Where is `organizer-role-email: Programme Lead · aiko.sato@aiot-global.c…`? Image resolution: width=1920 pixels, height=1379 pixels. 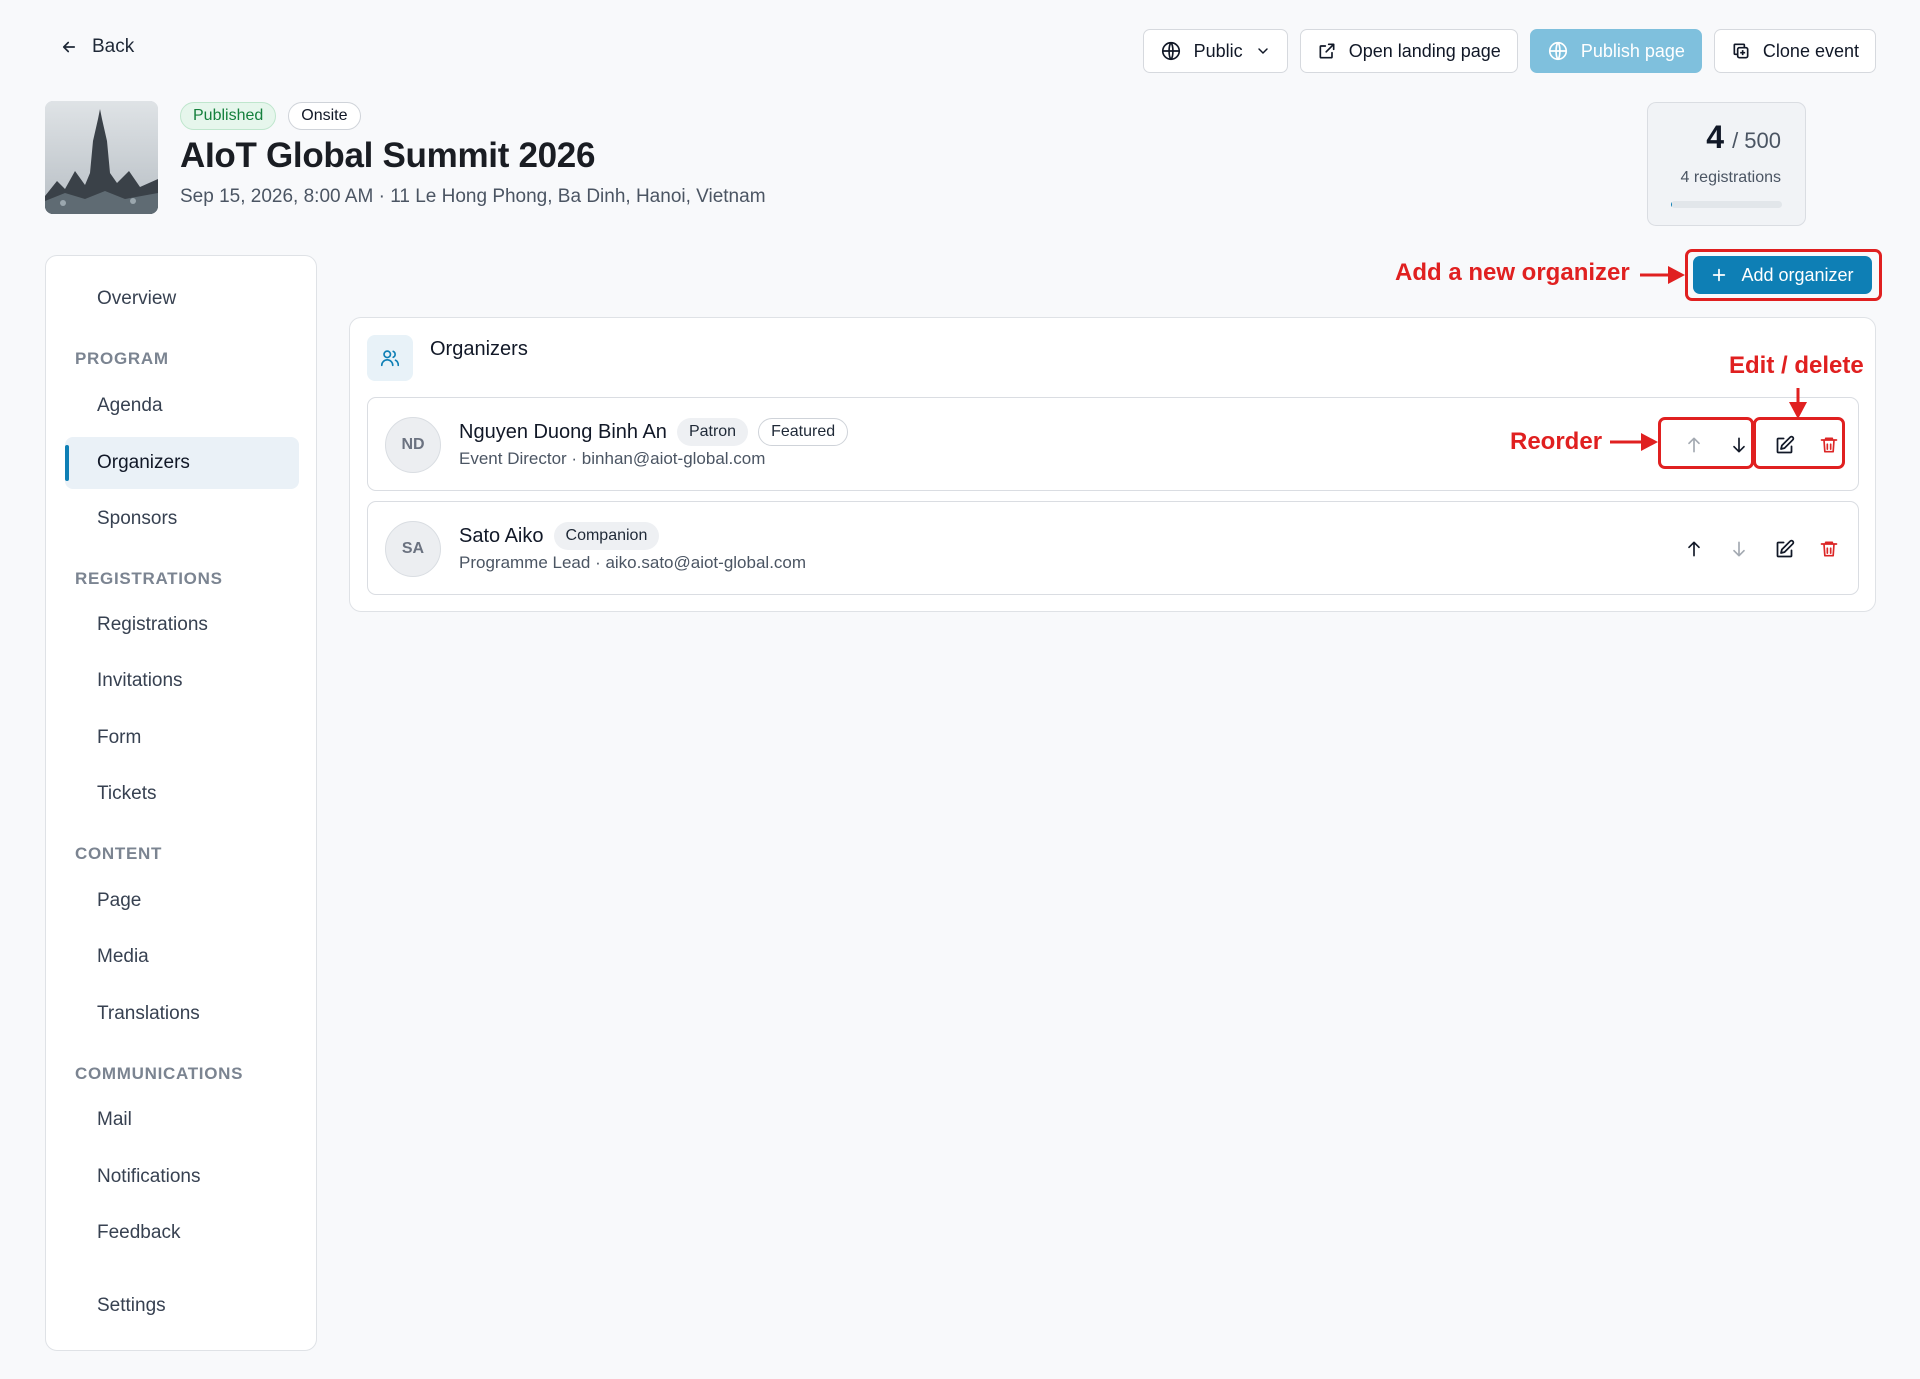
organizer-role-email: Programme Lead · aiko.sato@aiot-global.c… is located at coordinates (633, 562).